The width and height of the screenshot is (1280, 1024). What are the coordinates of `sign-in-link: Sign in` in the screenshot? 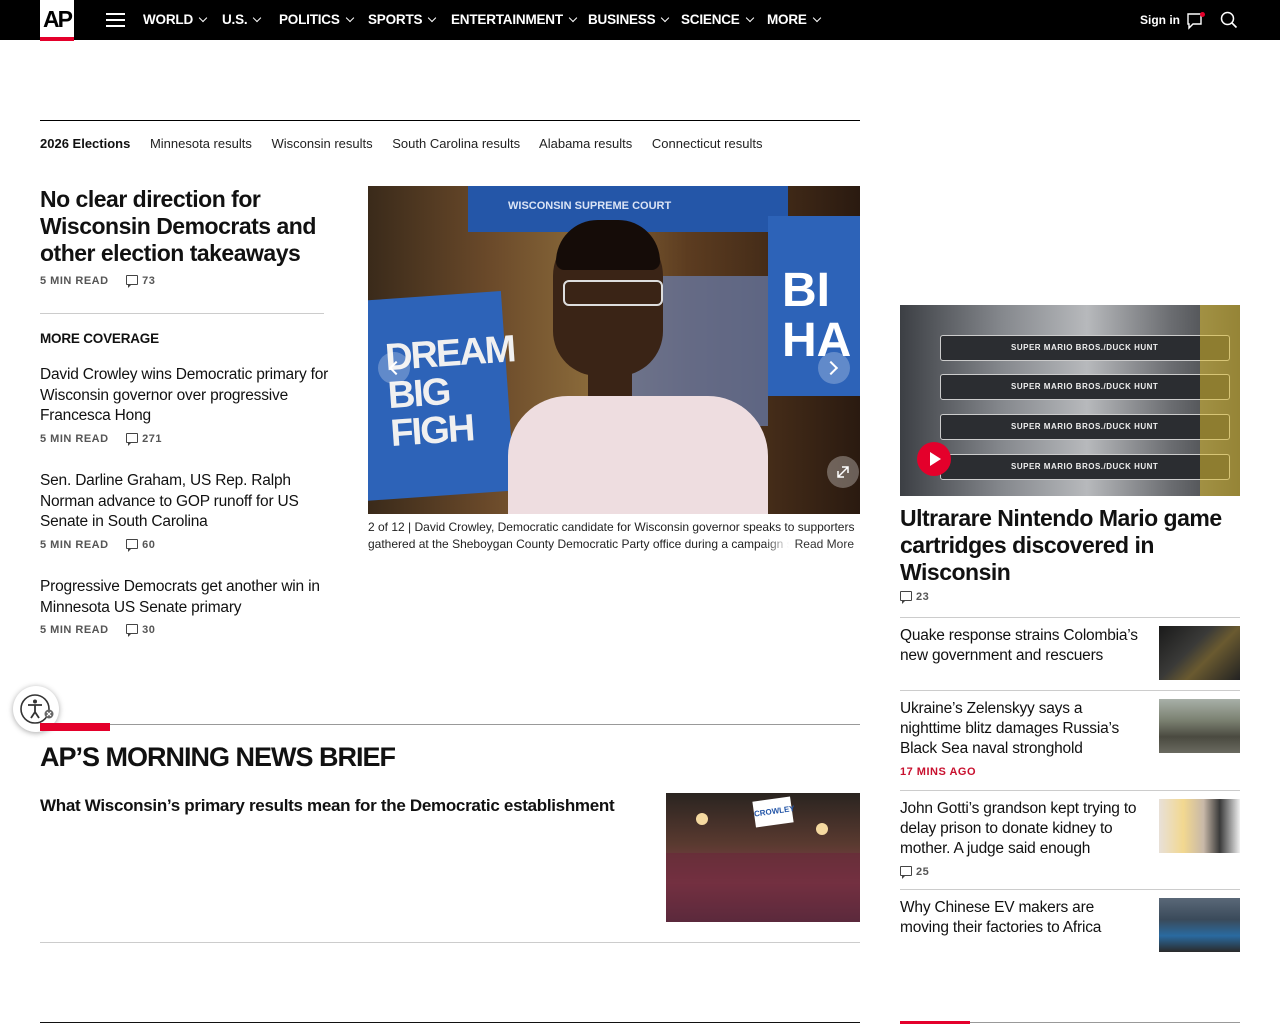 It's located at (1160, 20).